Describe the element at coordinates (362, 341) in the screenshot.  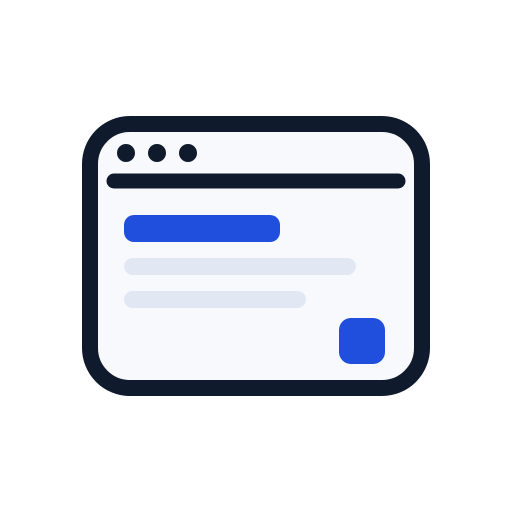
I see `action-button-square` at that location.